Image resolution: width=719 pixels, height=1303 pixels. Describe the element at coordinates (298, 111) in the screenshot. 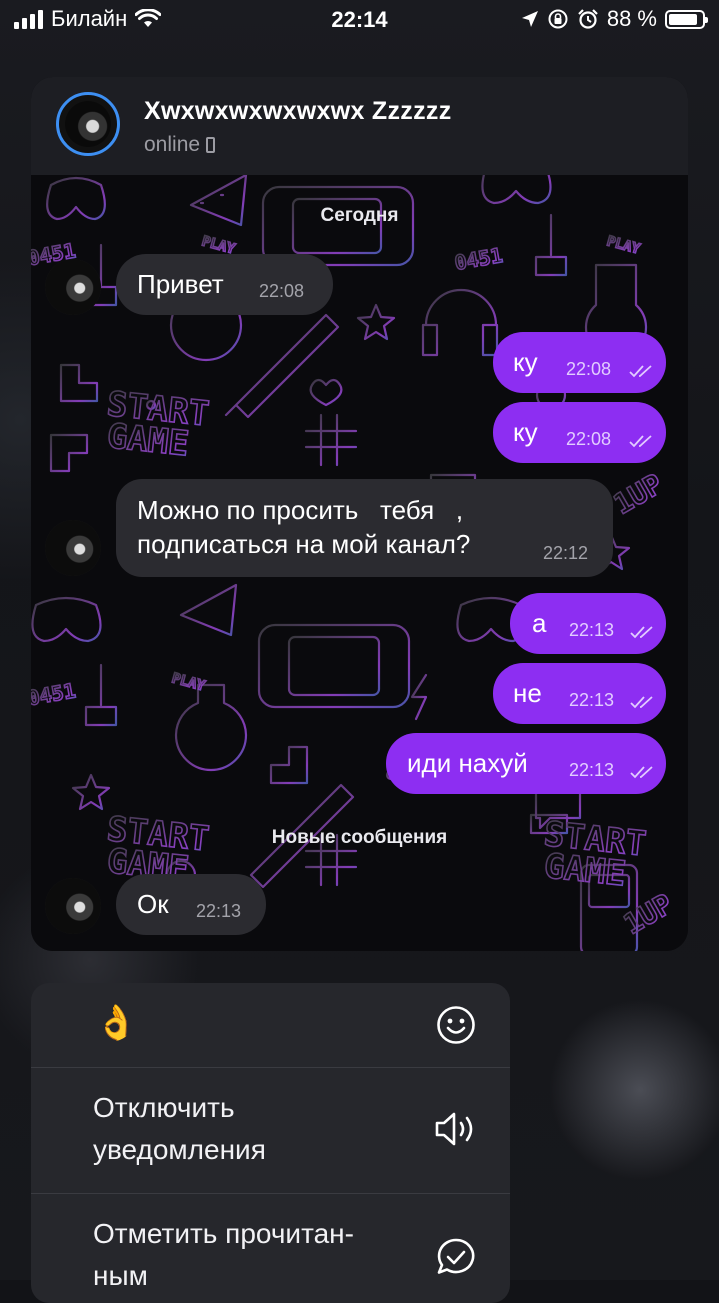

I see `contact-name: Xwxwxwxwxwxwx Zzzzzz` at that location.